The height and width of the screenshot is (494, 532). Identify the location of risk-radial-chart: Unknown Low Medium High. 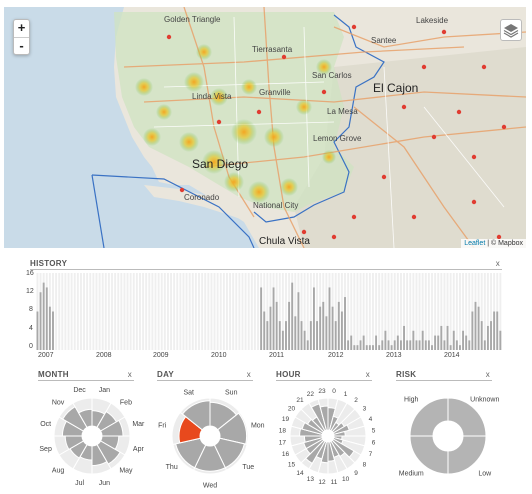
(448, 437).